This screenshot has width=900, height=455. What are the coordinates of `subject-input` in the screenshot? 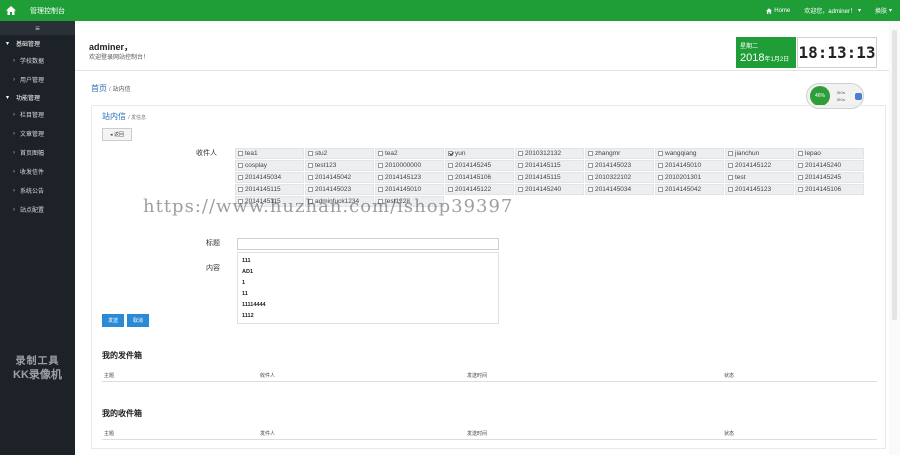 It's located at (368, 244).